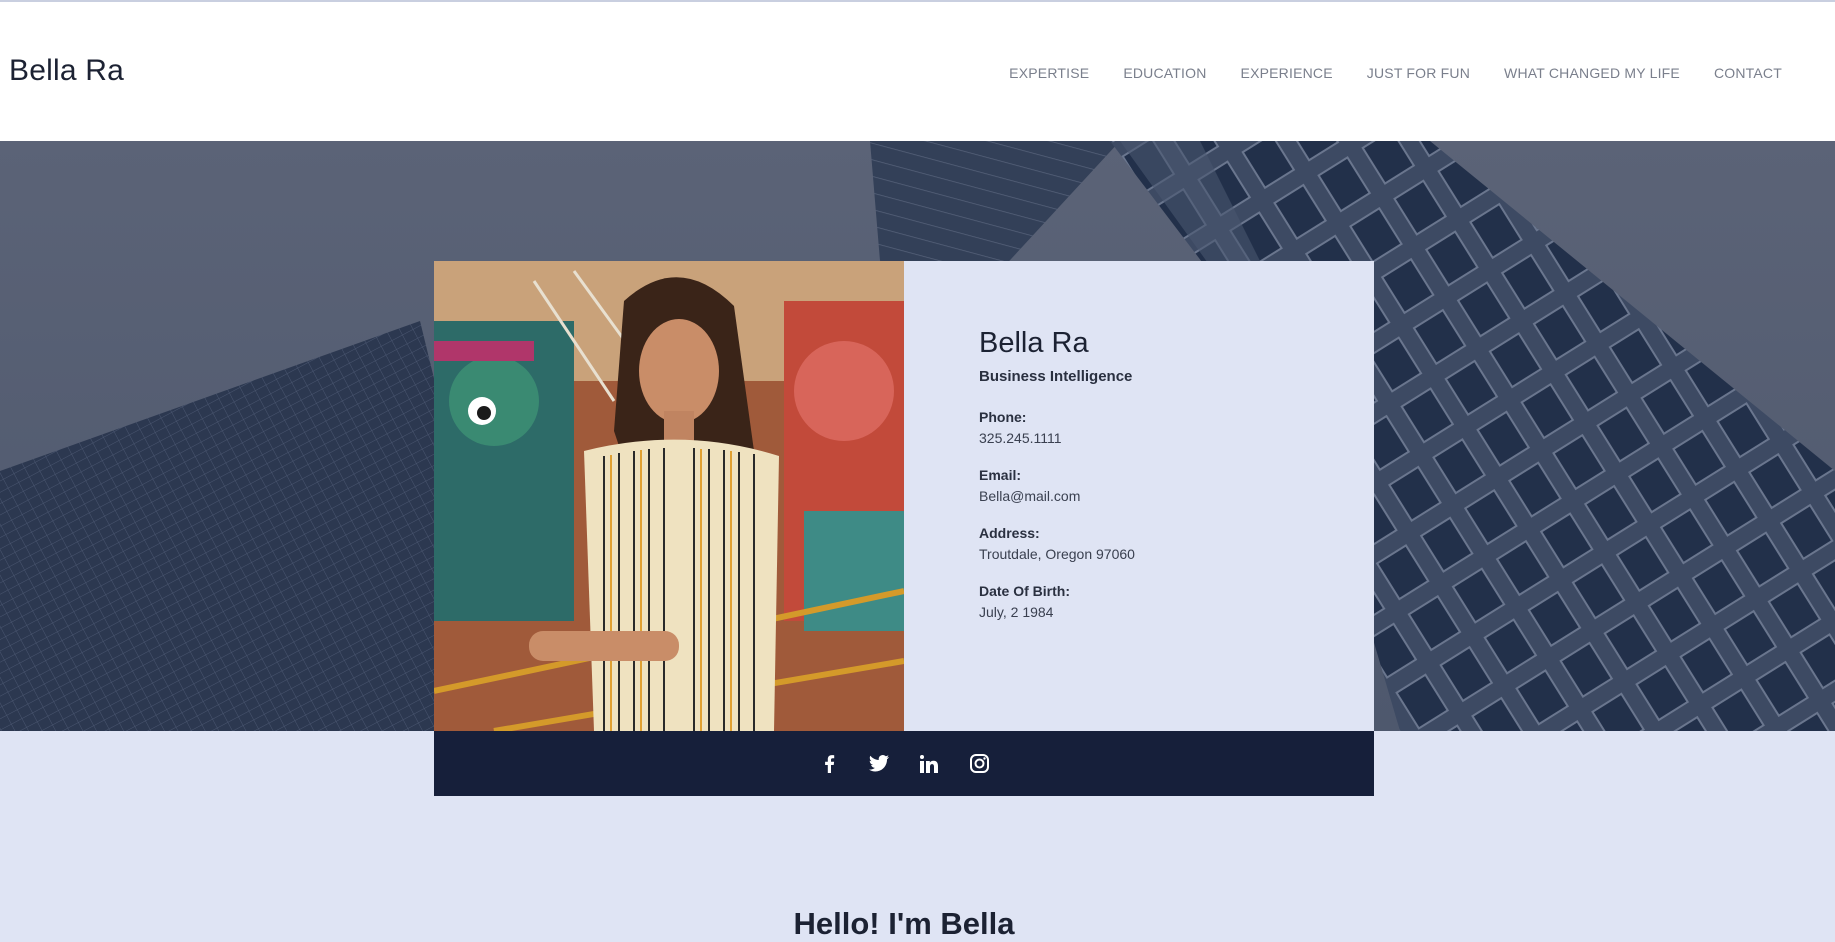 The height and width of the screenshot is (942, 1835). What do you see at coordinates (1287, 73) in the screenshot?
I see `nav-experience: EXPERIENCE` at bounding box center [1287, 73].